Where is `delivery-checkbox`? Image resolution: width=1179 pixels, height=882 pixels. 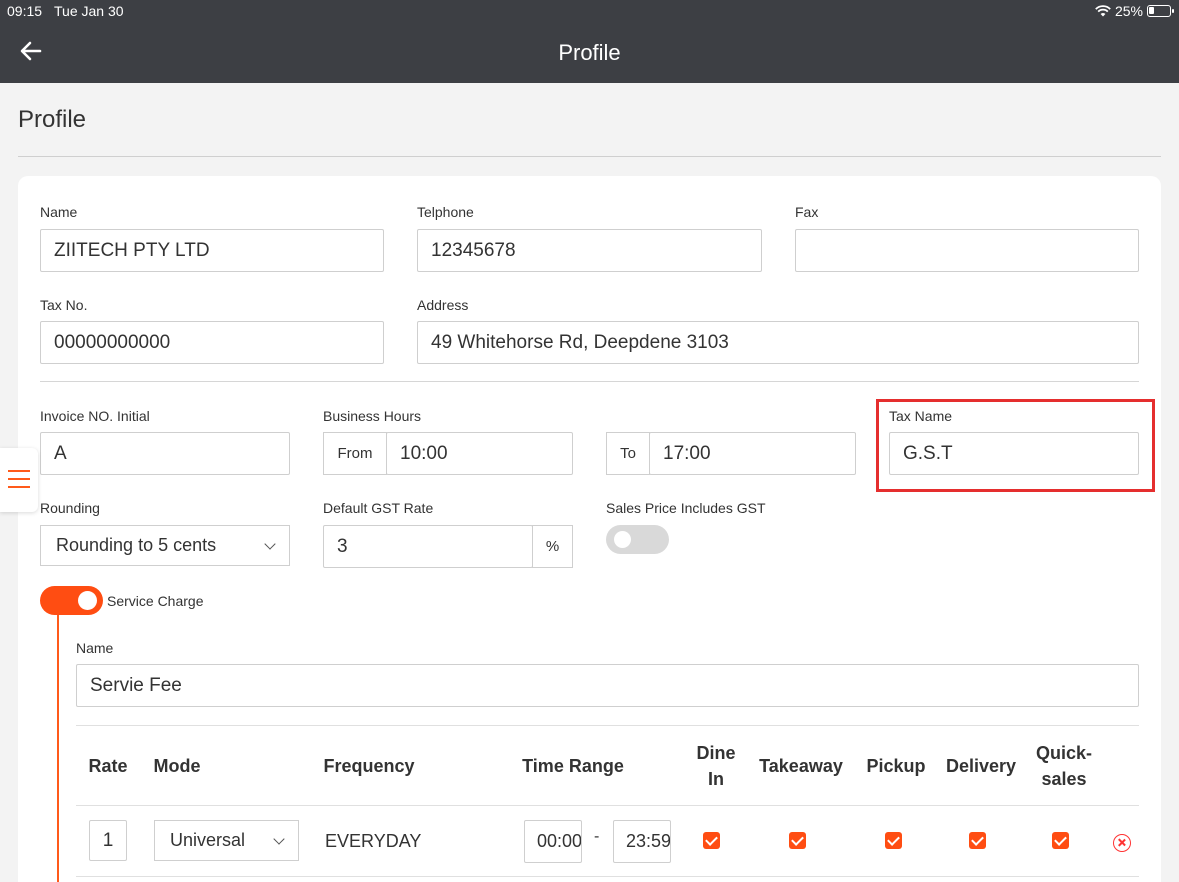
delivery-checkbox is located at coordinates (977, 840).